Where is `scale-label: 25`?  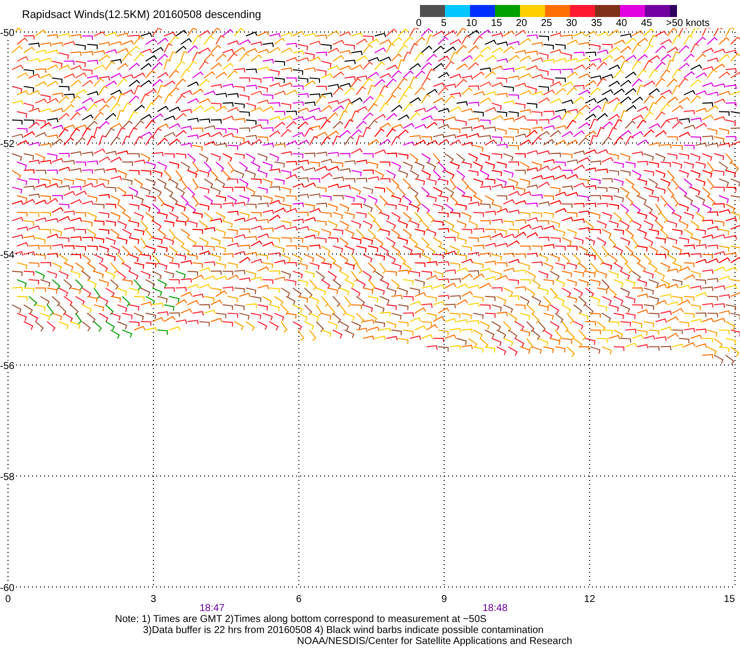
scale-label: 25 is located at coordinates (547, 23).